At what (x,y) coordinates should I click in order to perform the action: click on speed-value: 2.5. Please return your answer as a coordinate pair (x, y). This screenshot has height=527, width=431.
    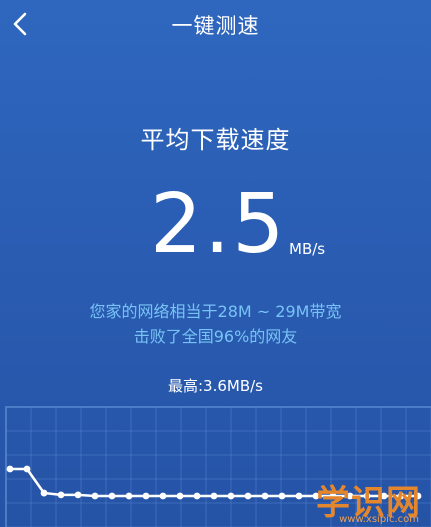
    Looking at the image, I should click on (218, 224).